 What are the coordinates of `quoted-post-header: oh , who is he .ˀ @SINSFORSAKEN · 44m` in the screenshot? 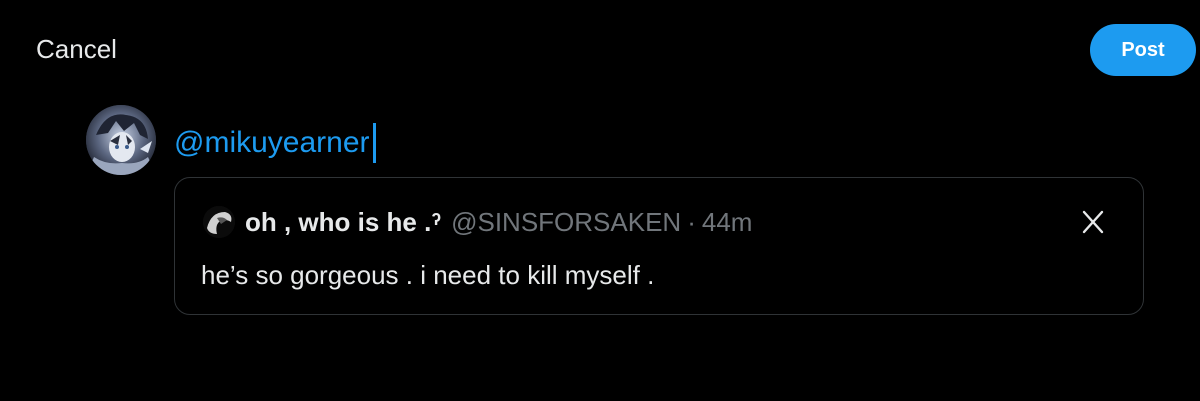 It's located at (477, 222).